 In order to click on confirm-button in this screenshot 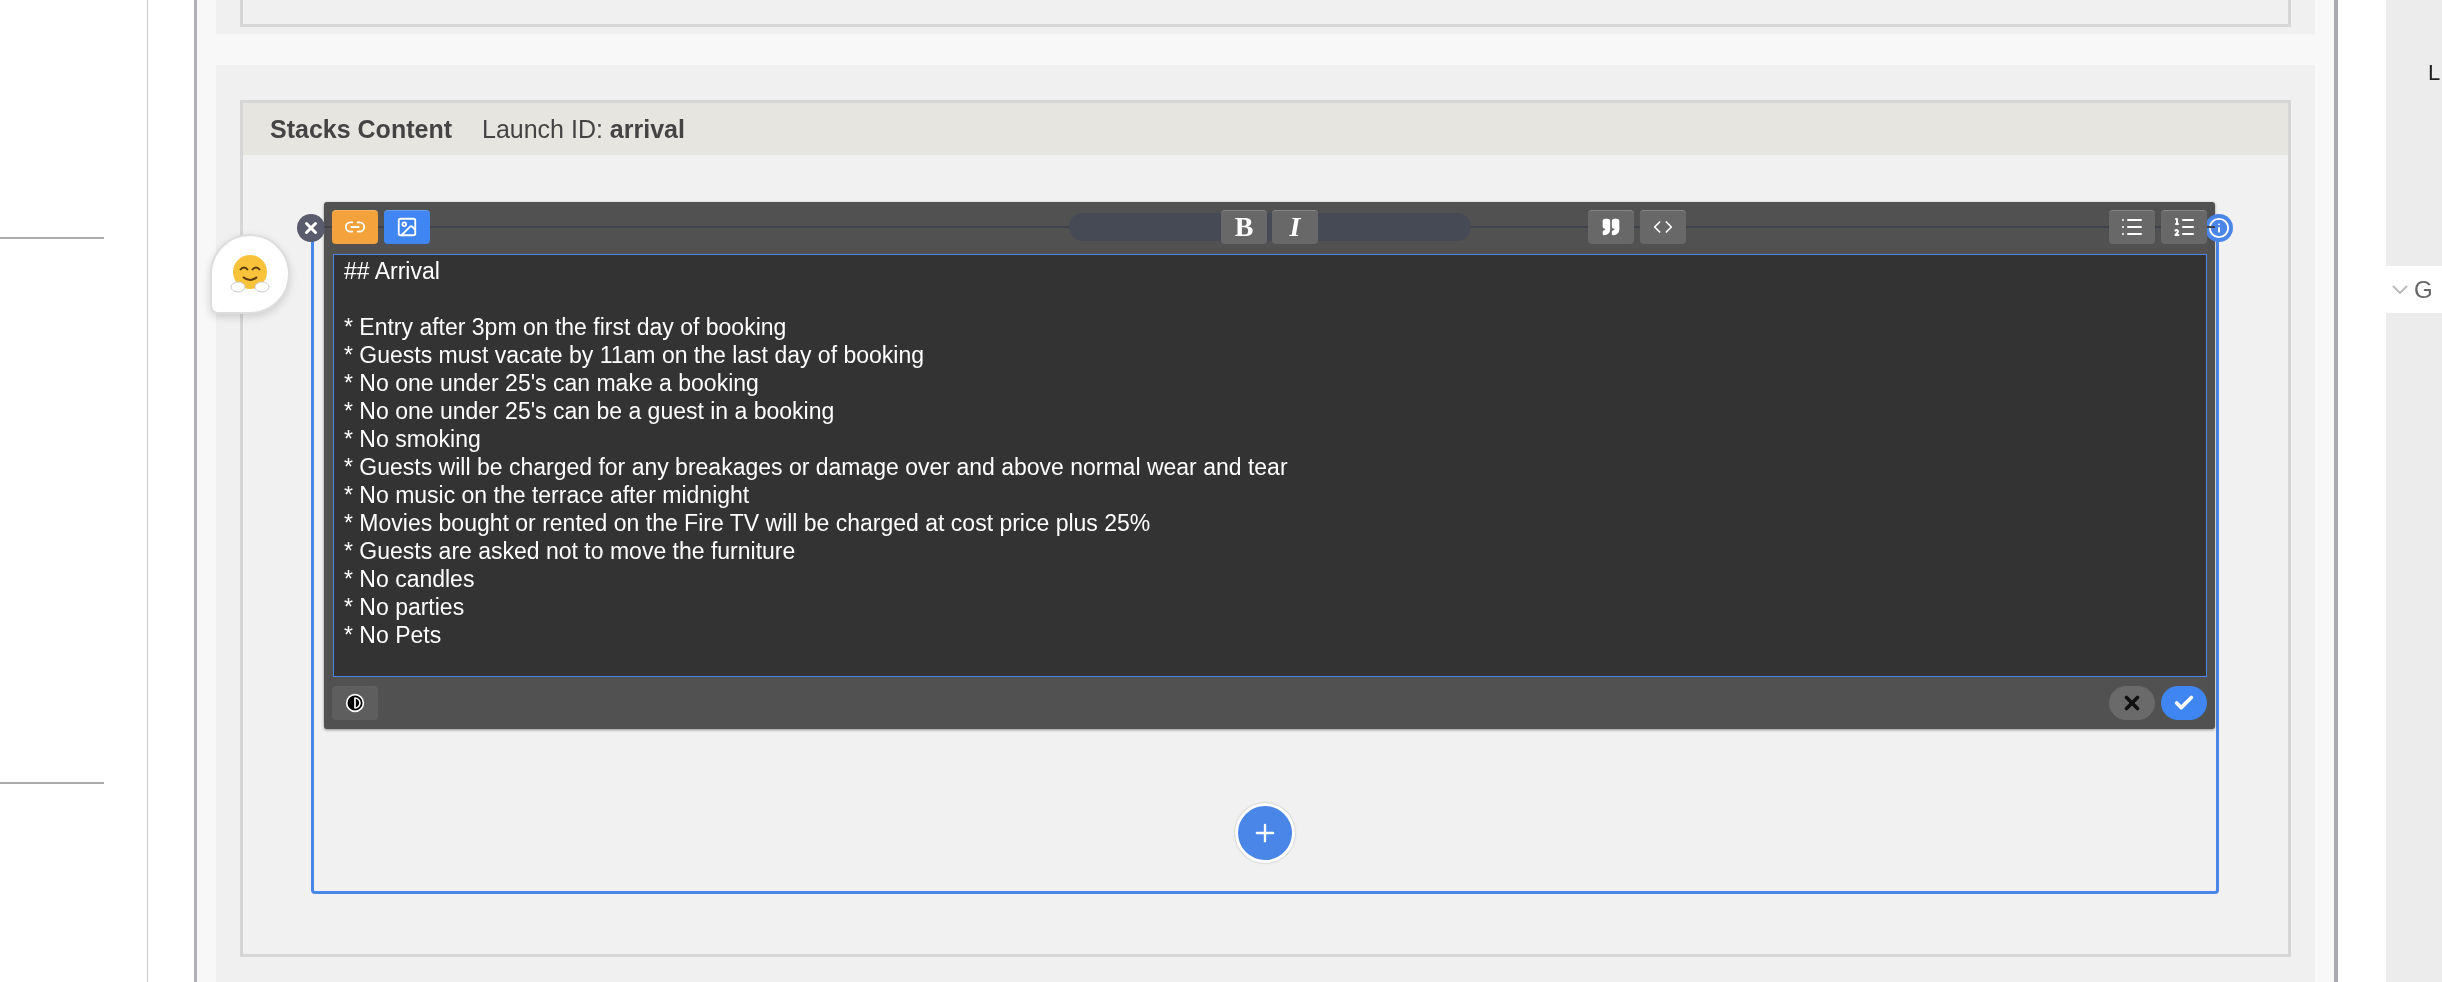, I will do `click(2184, 703)`.